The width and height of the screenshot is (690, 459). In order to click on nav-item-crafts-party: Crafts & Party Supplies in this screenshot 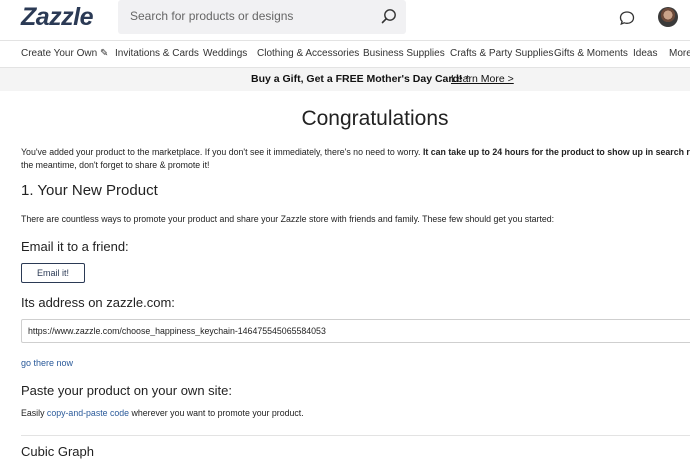, I will do `click(501, 53)`.